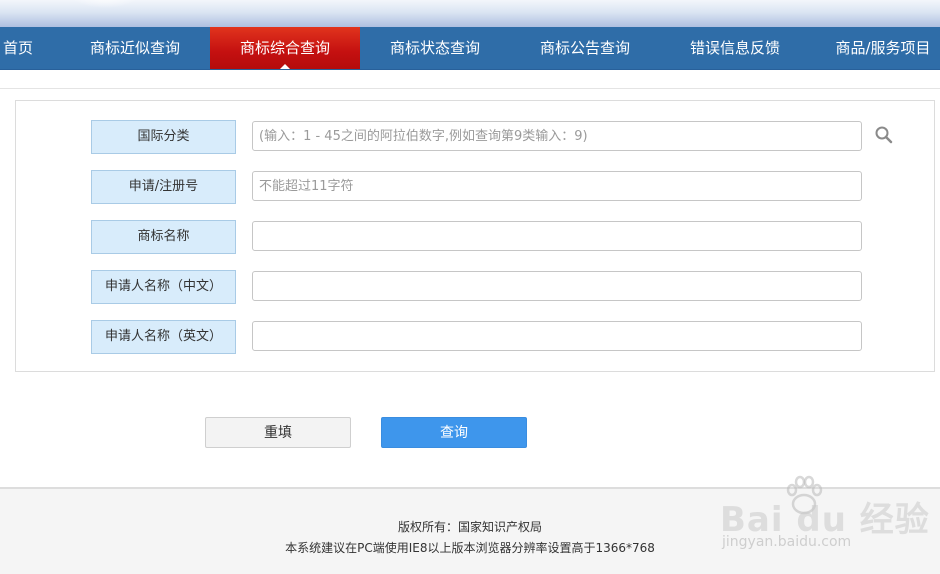 This screenshot has width=940, height=574. What do you see at coordinates (884, 135) in the screenshot?
I see `search-icon` at bounding box center [884, 135].